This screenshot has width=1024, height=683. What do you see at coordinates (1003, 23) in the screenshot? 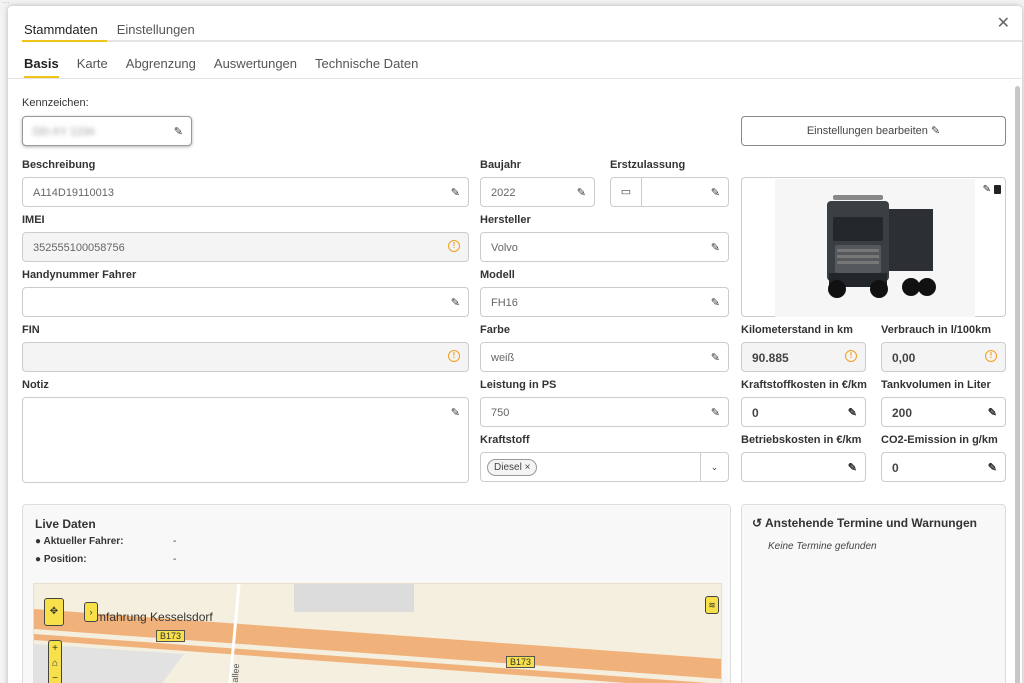
I see `close-icon: ✕` at bounding box center [1003, 23].